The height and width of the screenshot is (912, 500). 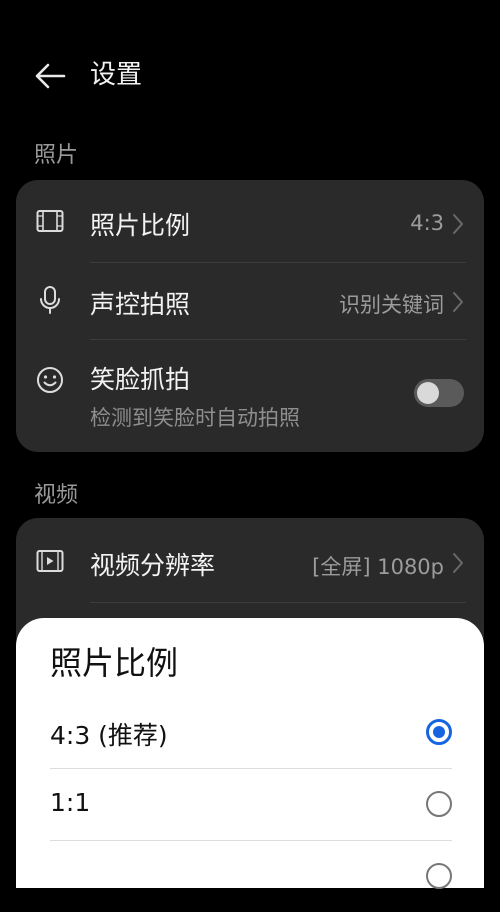 I want to click on setting-voice-shutter: 声控拍照 识别关键词, so click(x=250, y=301).